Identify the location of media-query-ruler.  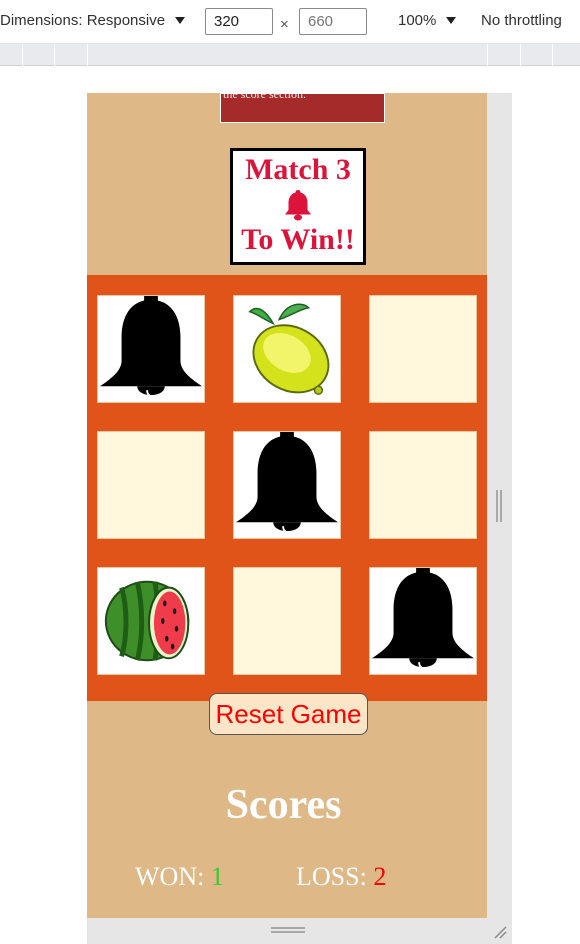
(290, 55).